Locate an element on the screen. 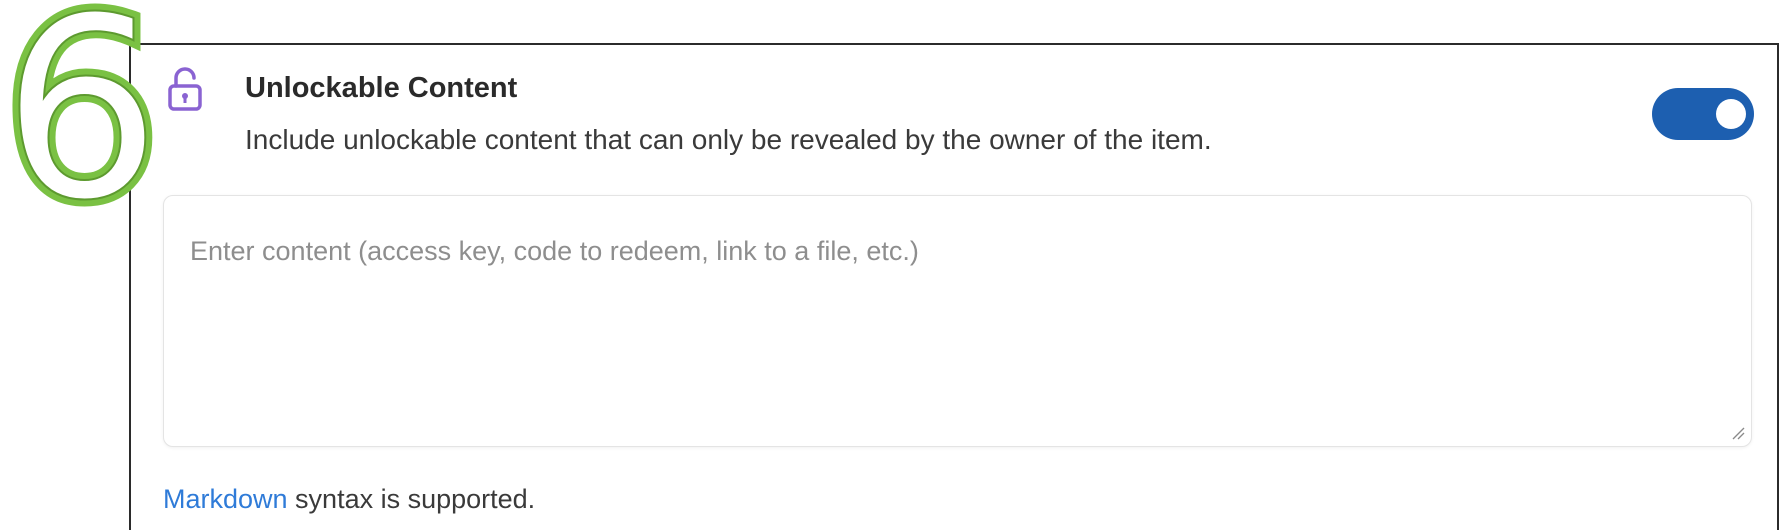 The image size is (1788, 530). markdown-link: Markdown is located at coordinates (225, 499).